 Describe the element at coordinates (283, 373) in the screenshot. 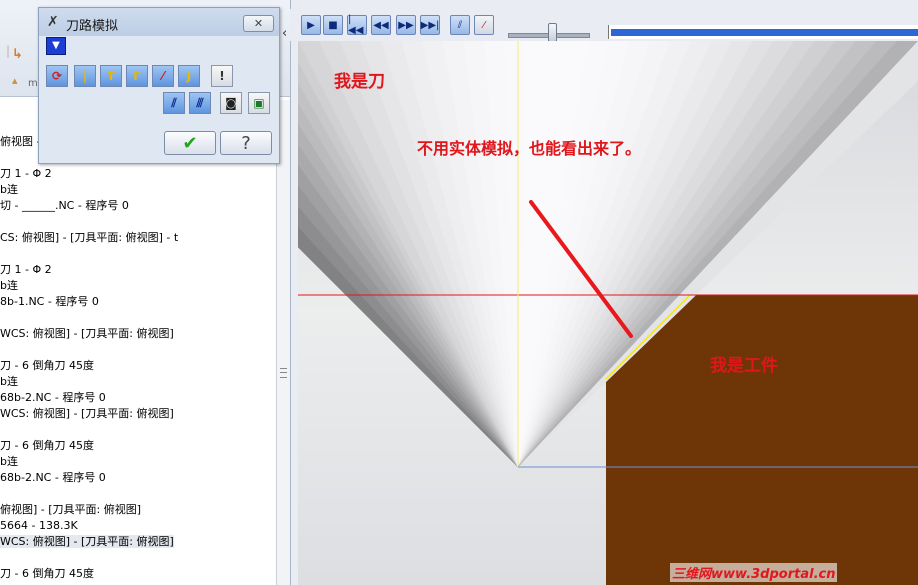

I see `splitter-grip-icon` at that location.